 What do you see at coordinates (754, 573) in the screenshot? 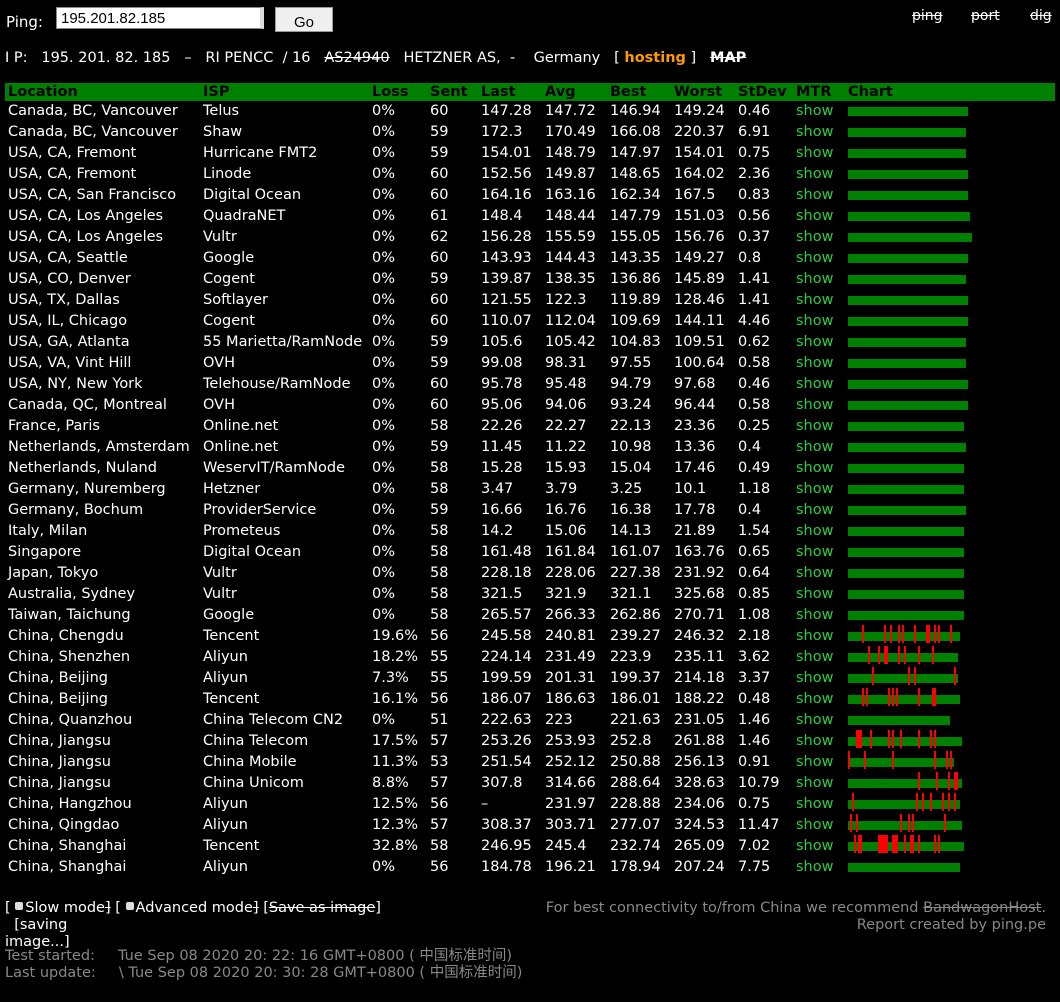
I see `stdev-cell: 0.64` at bounding box center [754, 573].